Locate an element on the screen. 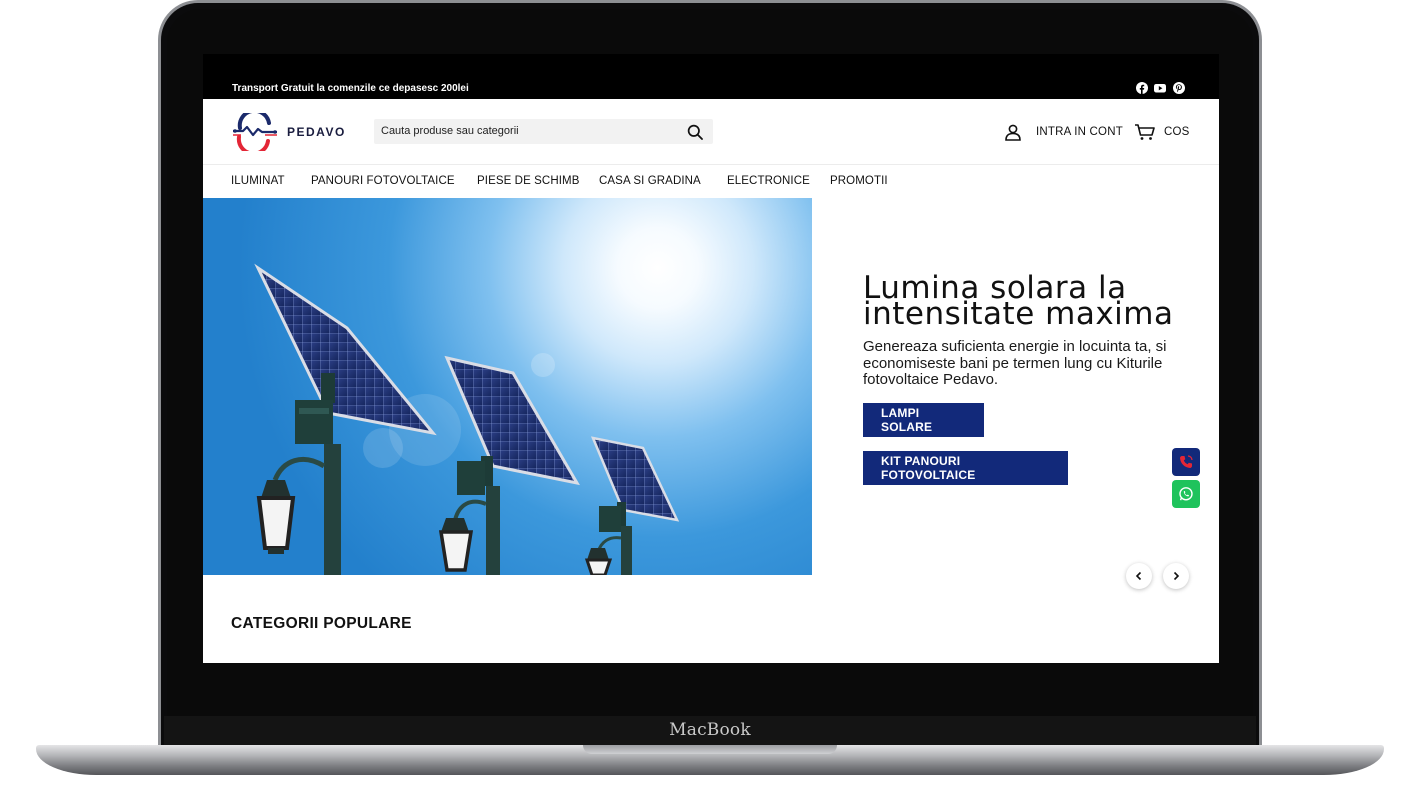  logo-text: PEDAVO is located at coordinates (316, 132).